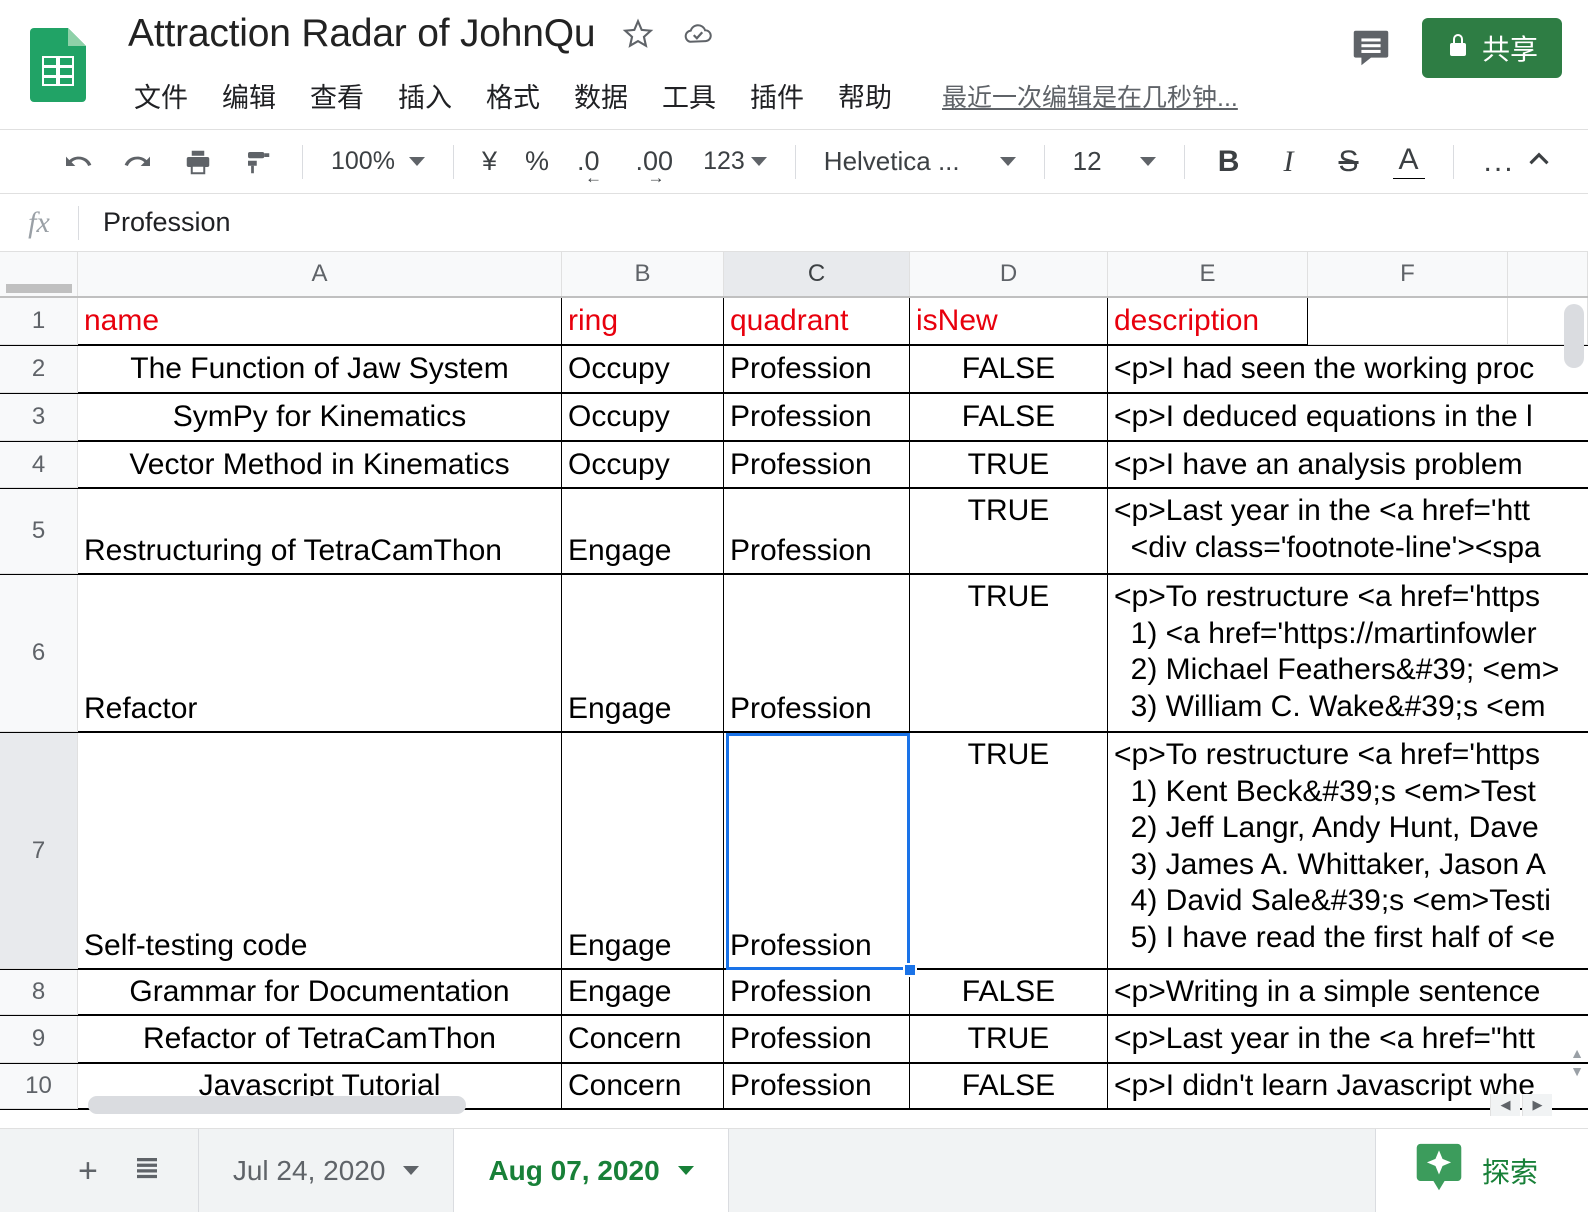 Image resolution: width=1588 pixels, height=1212 pixels. Describe the element at coordinates (643, 1039) in the screenshot. I see `cell-b9: Concern` at that location.